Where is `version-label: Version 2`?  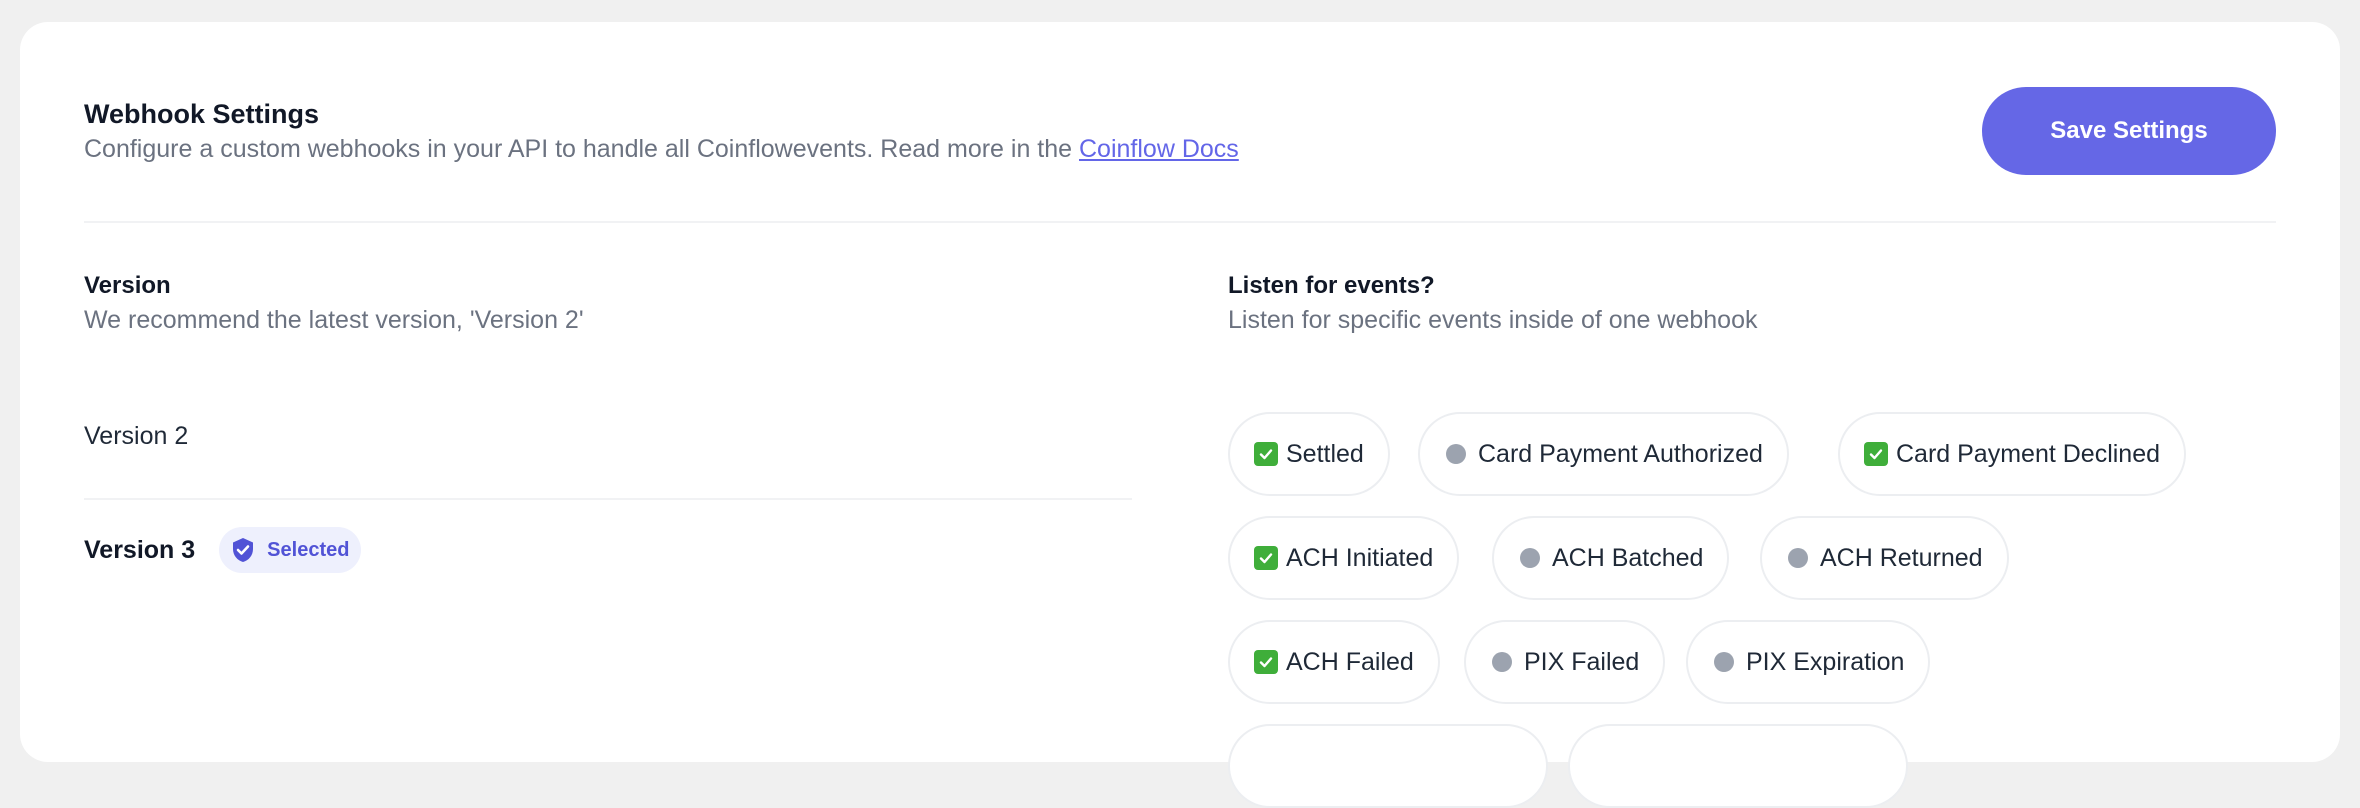 version-label: Version 2 is located at coordinates (136, 435).